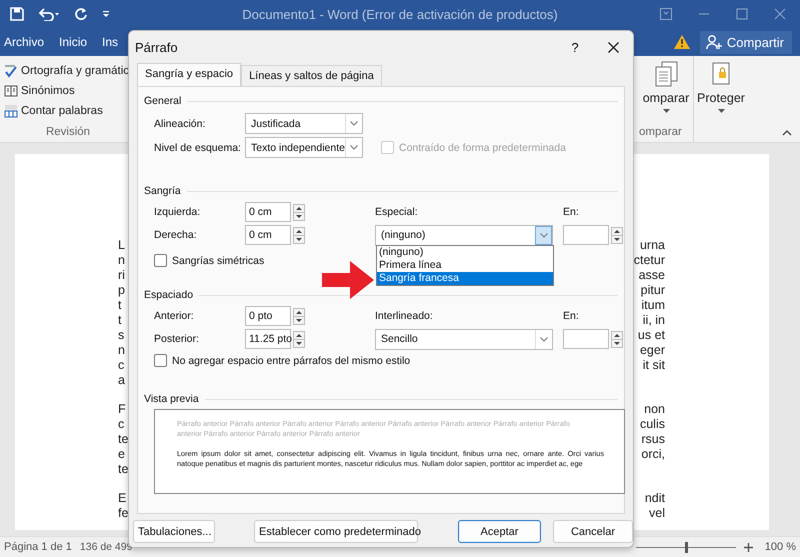 The width and height of the screenshot is (800, 557). Describe the element at coordinates (742, 14) in the screenshot. I see `maximize-icon` at that location.